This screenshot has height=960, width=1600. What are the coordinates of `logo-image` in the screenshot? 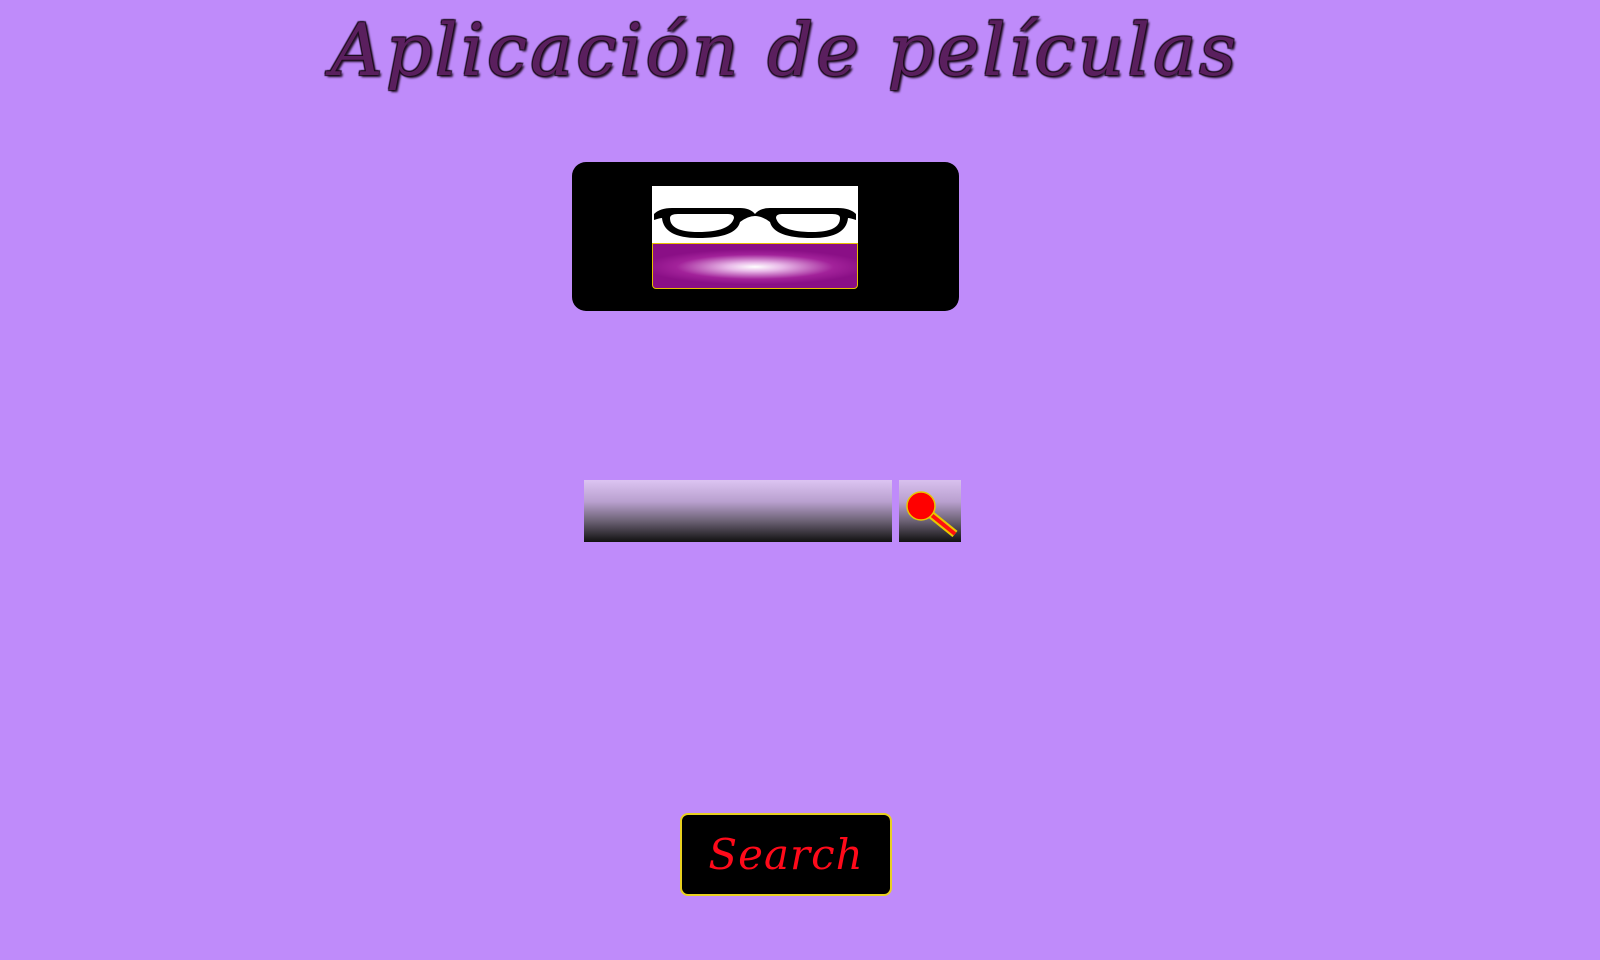 It's located at (755, 237).